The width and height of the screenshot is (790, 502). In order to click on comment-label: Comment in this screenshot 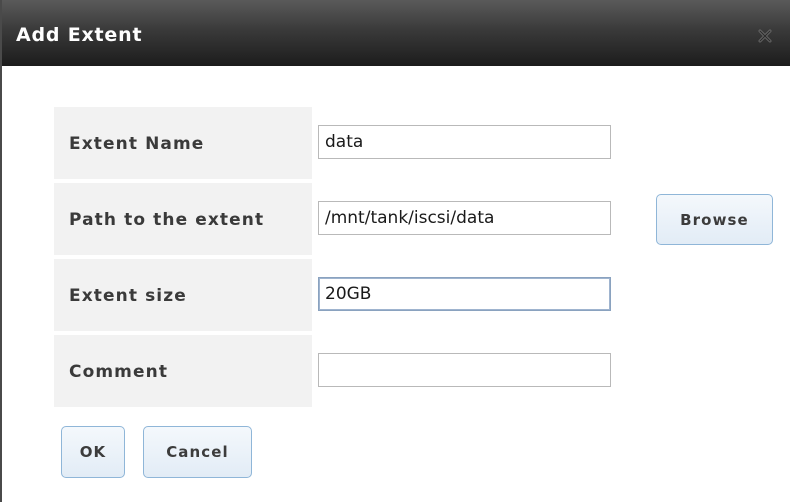, I will do `click(119, 372)`.